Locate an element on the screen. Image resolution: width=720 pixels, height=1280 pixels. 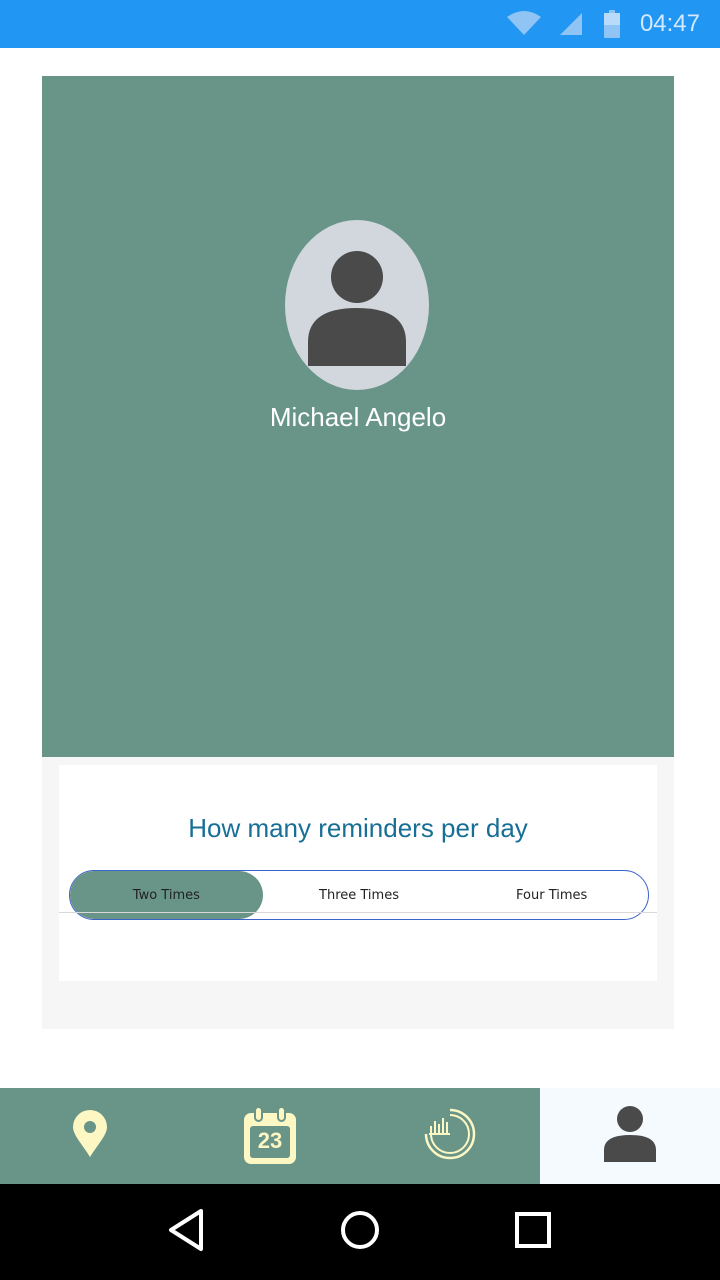
profile-icon is located at coordinates (630, 1136).